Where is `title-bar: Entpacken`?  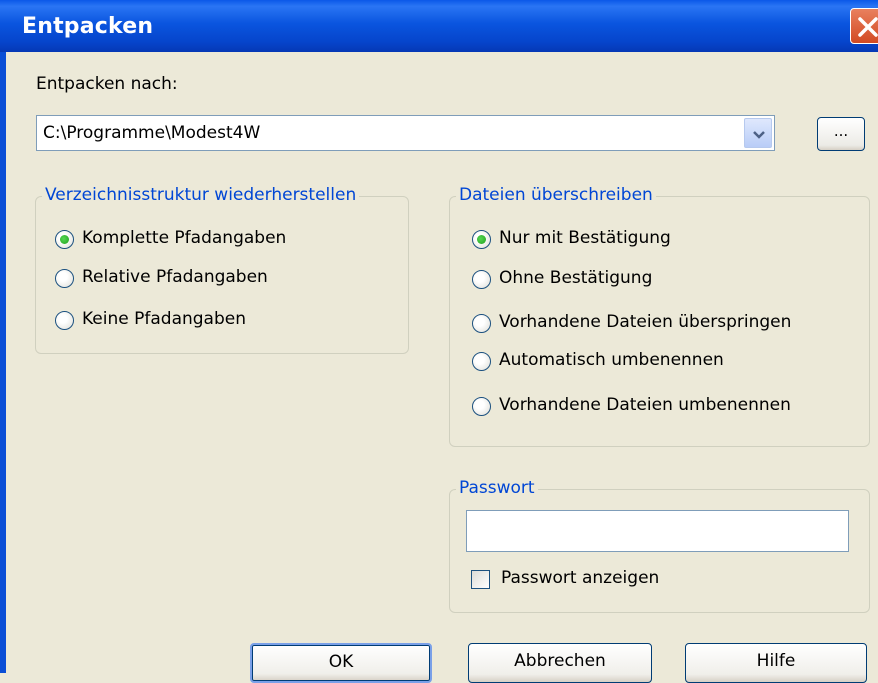
title-bar: Entpacken is located at coordinates (439, 26).